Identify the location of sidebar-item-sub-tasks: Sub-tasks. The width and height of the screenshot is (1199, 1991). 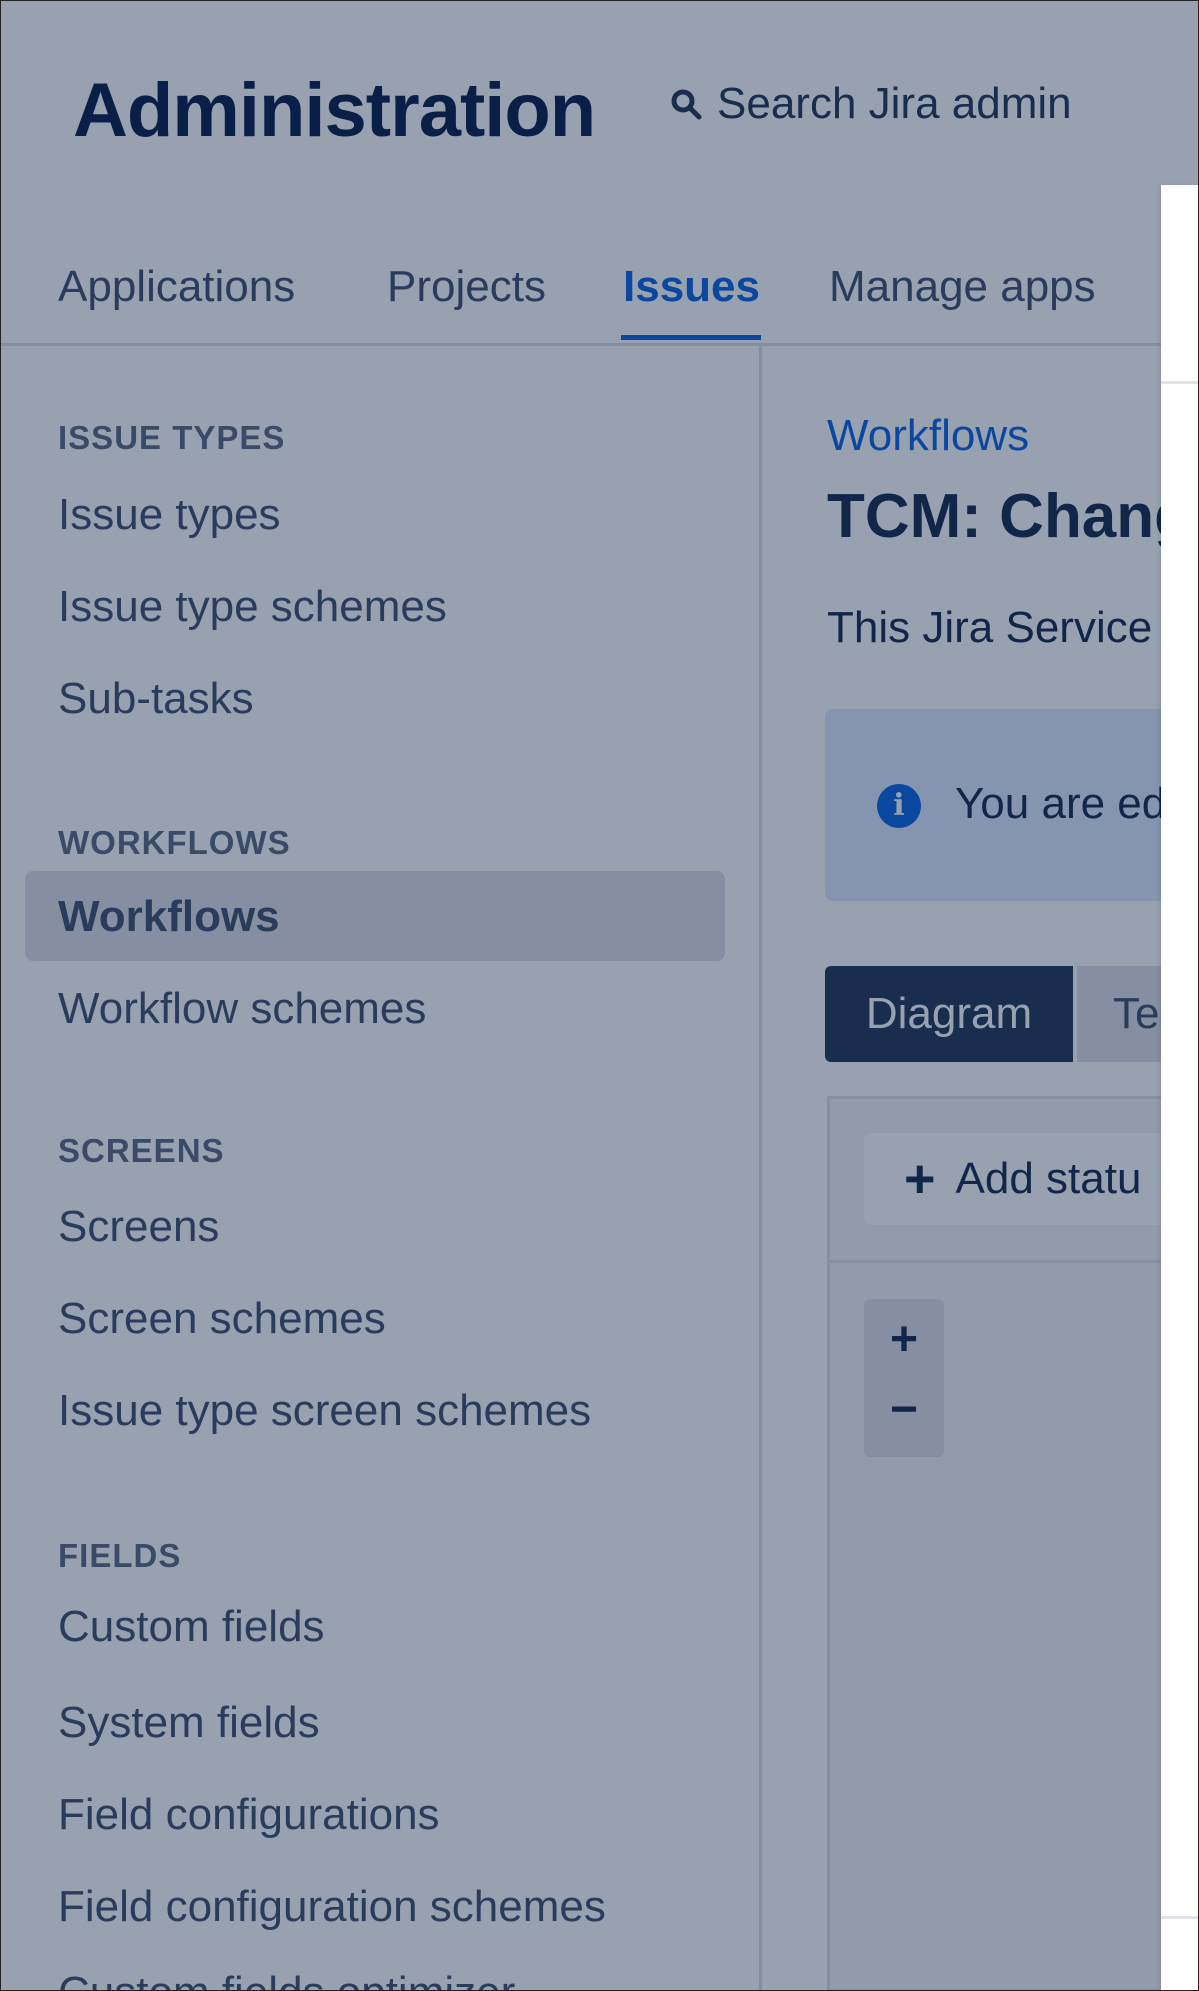
(156, 699).